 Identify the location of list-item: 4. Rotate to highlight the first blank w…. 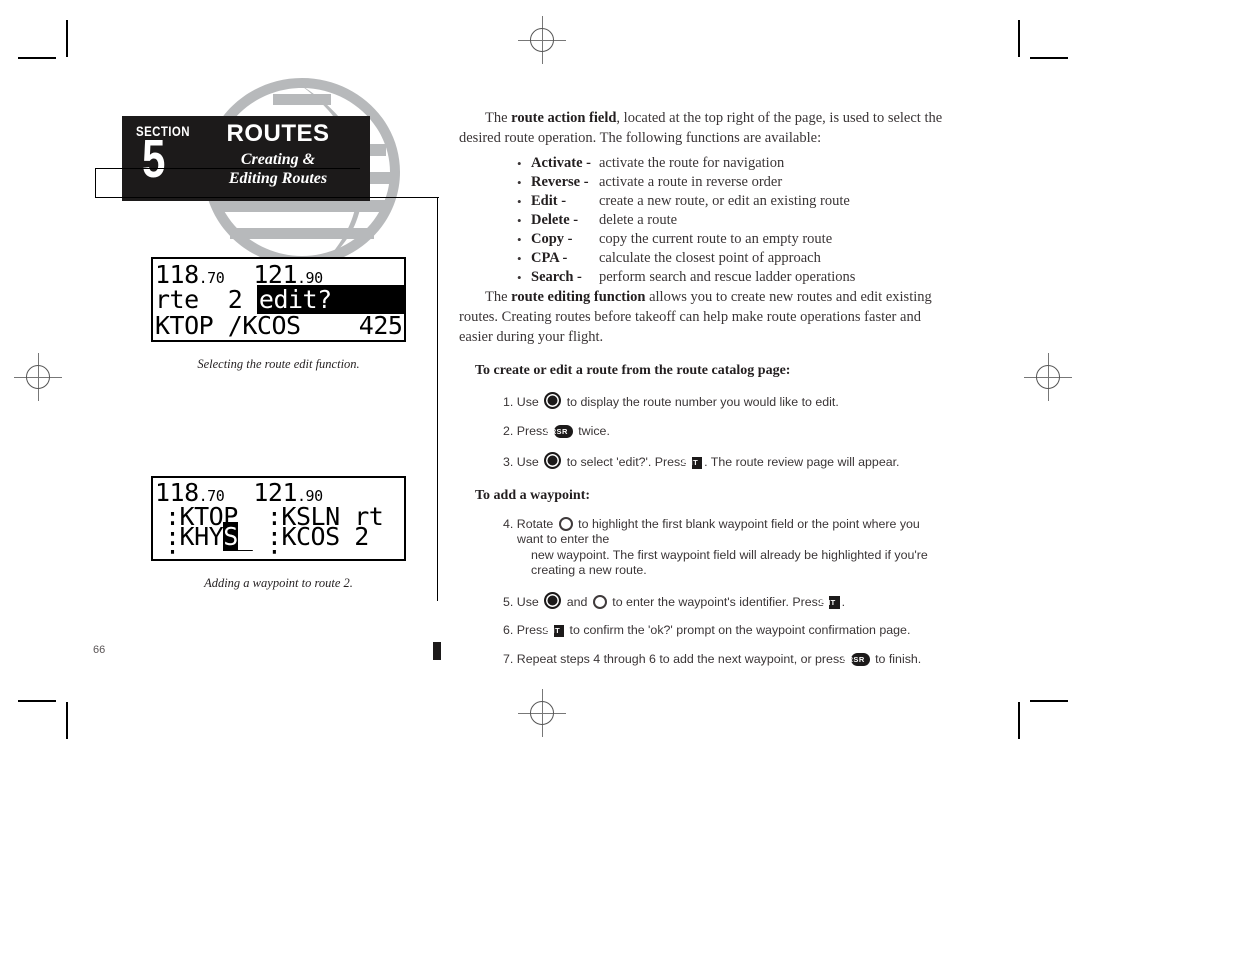
(704, 547).